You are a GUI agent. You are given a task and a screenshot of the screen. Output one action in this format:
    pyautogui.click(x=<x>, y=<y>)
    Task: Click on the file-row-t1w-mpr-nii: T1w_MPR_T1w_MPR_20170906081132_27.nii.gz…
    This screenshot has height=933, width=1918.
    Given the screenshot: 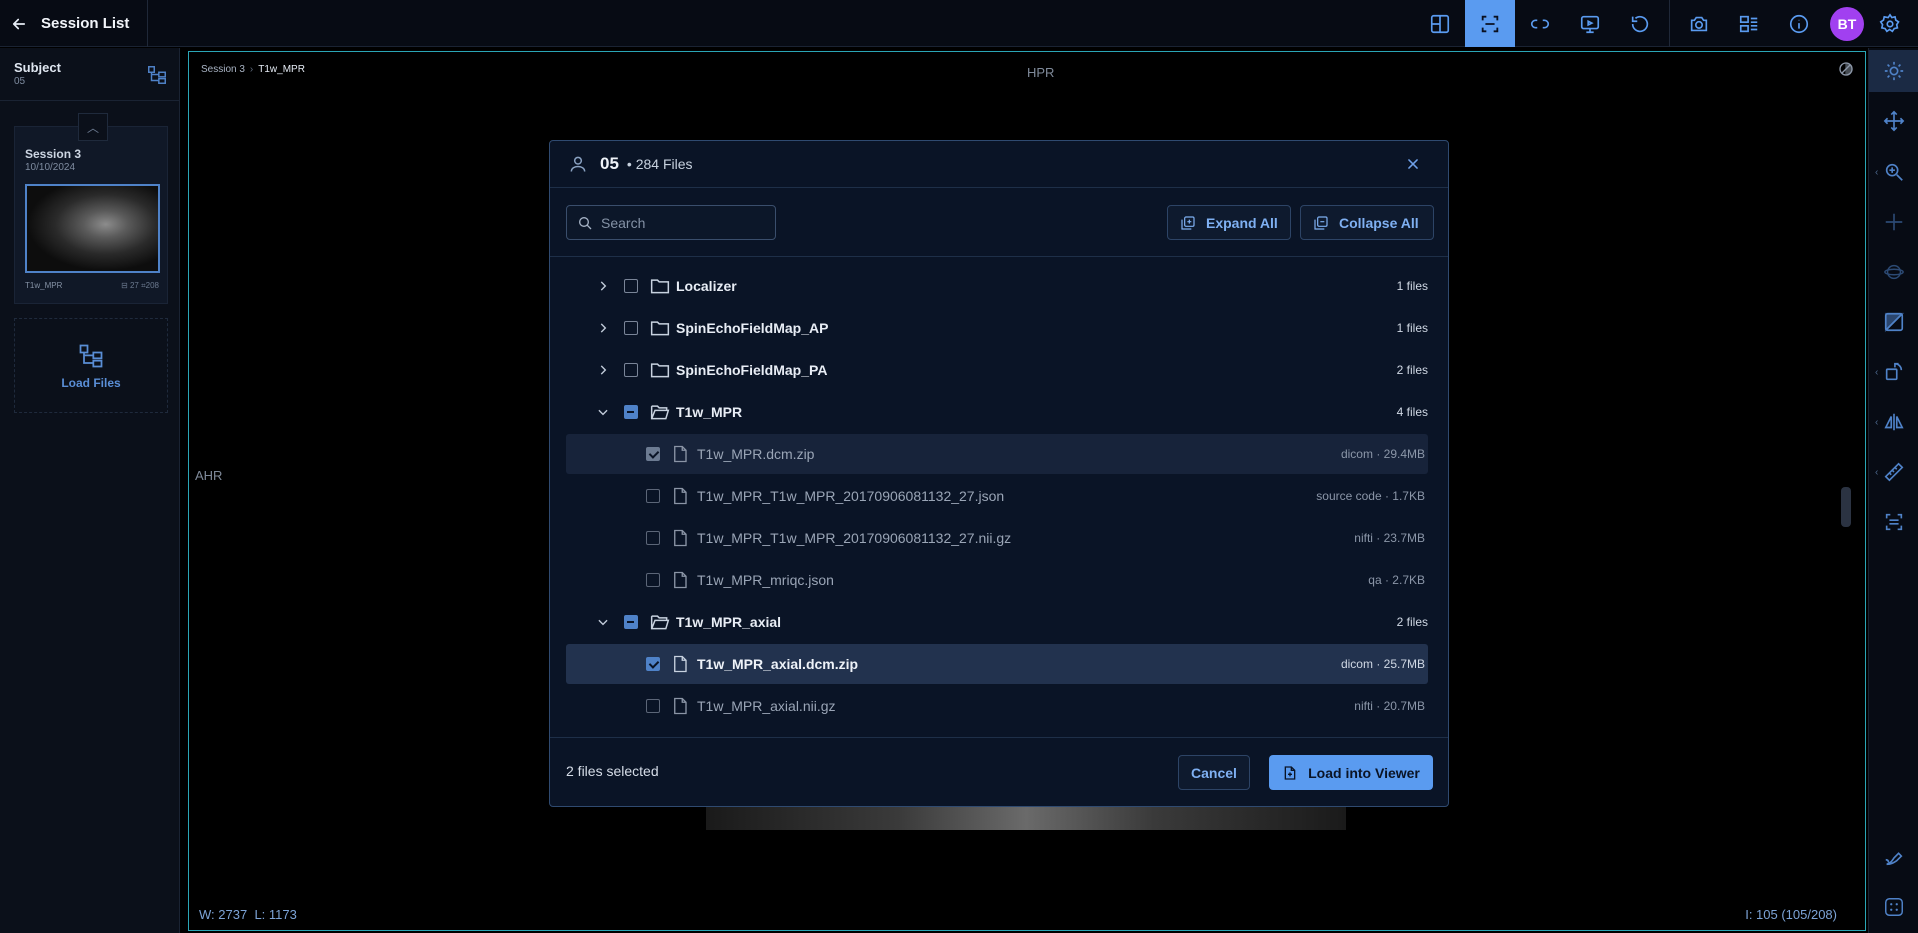 What is the action you would take?
    pyautogui.click(x=997, y=538)
    